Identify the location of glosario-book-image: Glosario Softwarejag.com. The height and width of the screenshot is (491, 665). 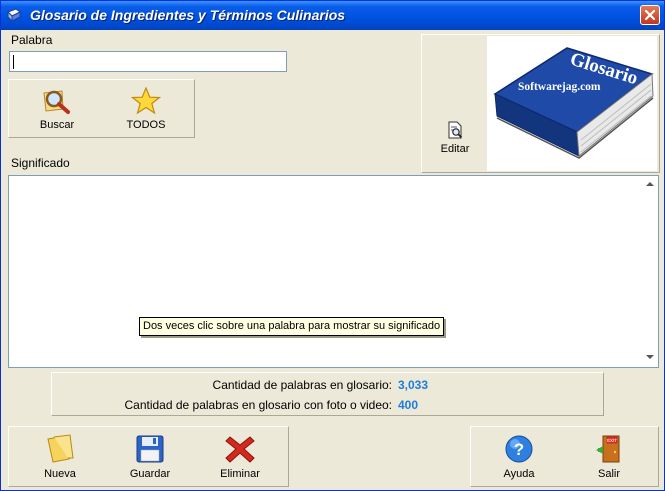
(573, 103).